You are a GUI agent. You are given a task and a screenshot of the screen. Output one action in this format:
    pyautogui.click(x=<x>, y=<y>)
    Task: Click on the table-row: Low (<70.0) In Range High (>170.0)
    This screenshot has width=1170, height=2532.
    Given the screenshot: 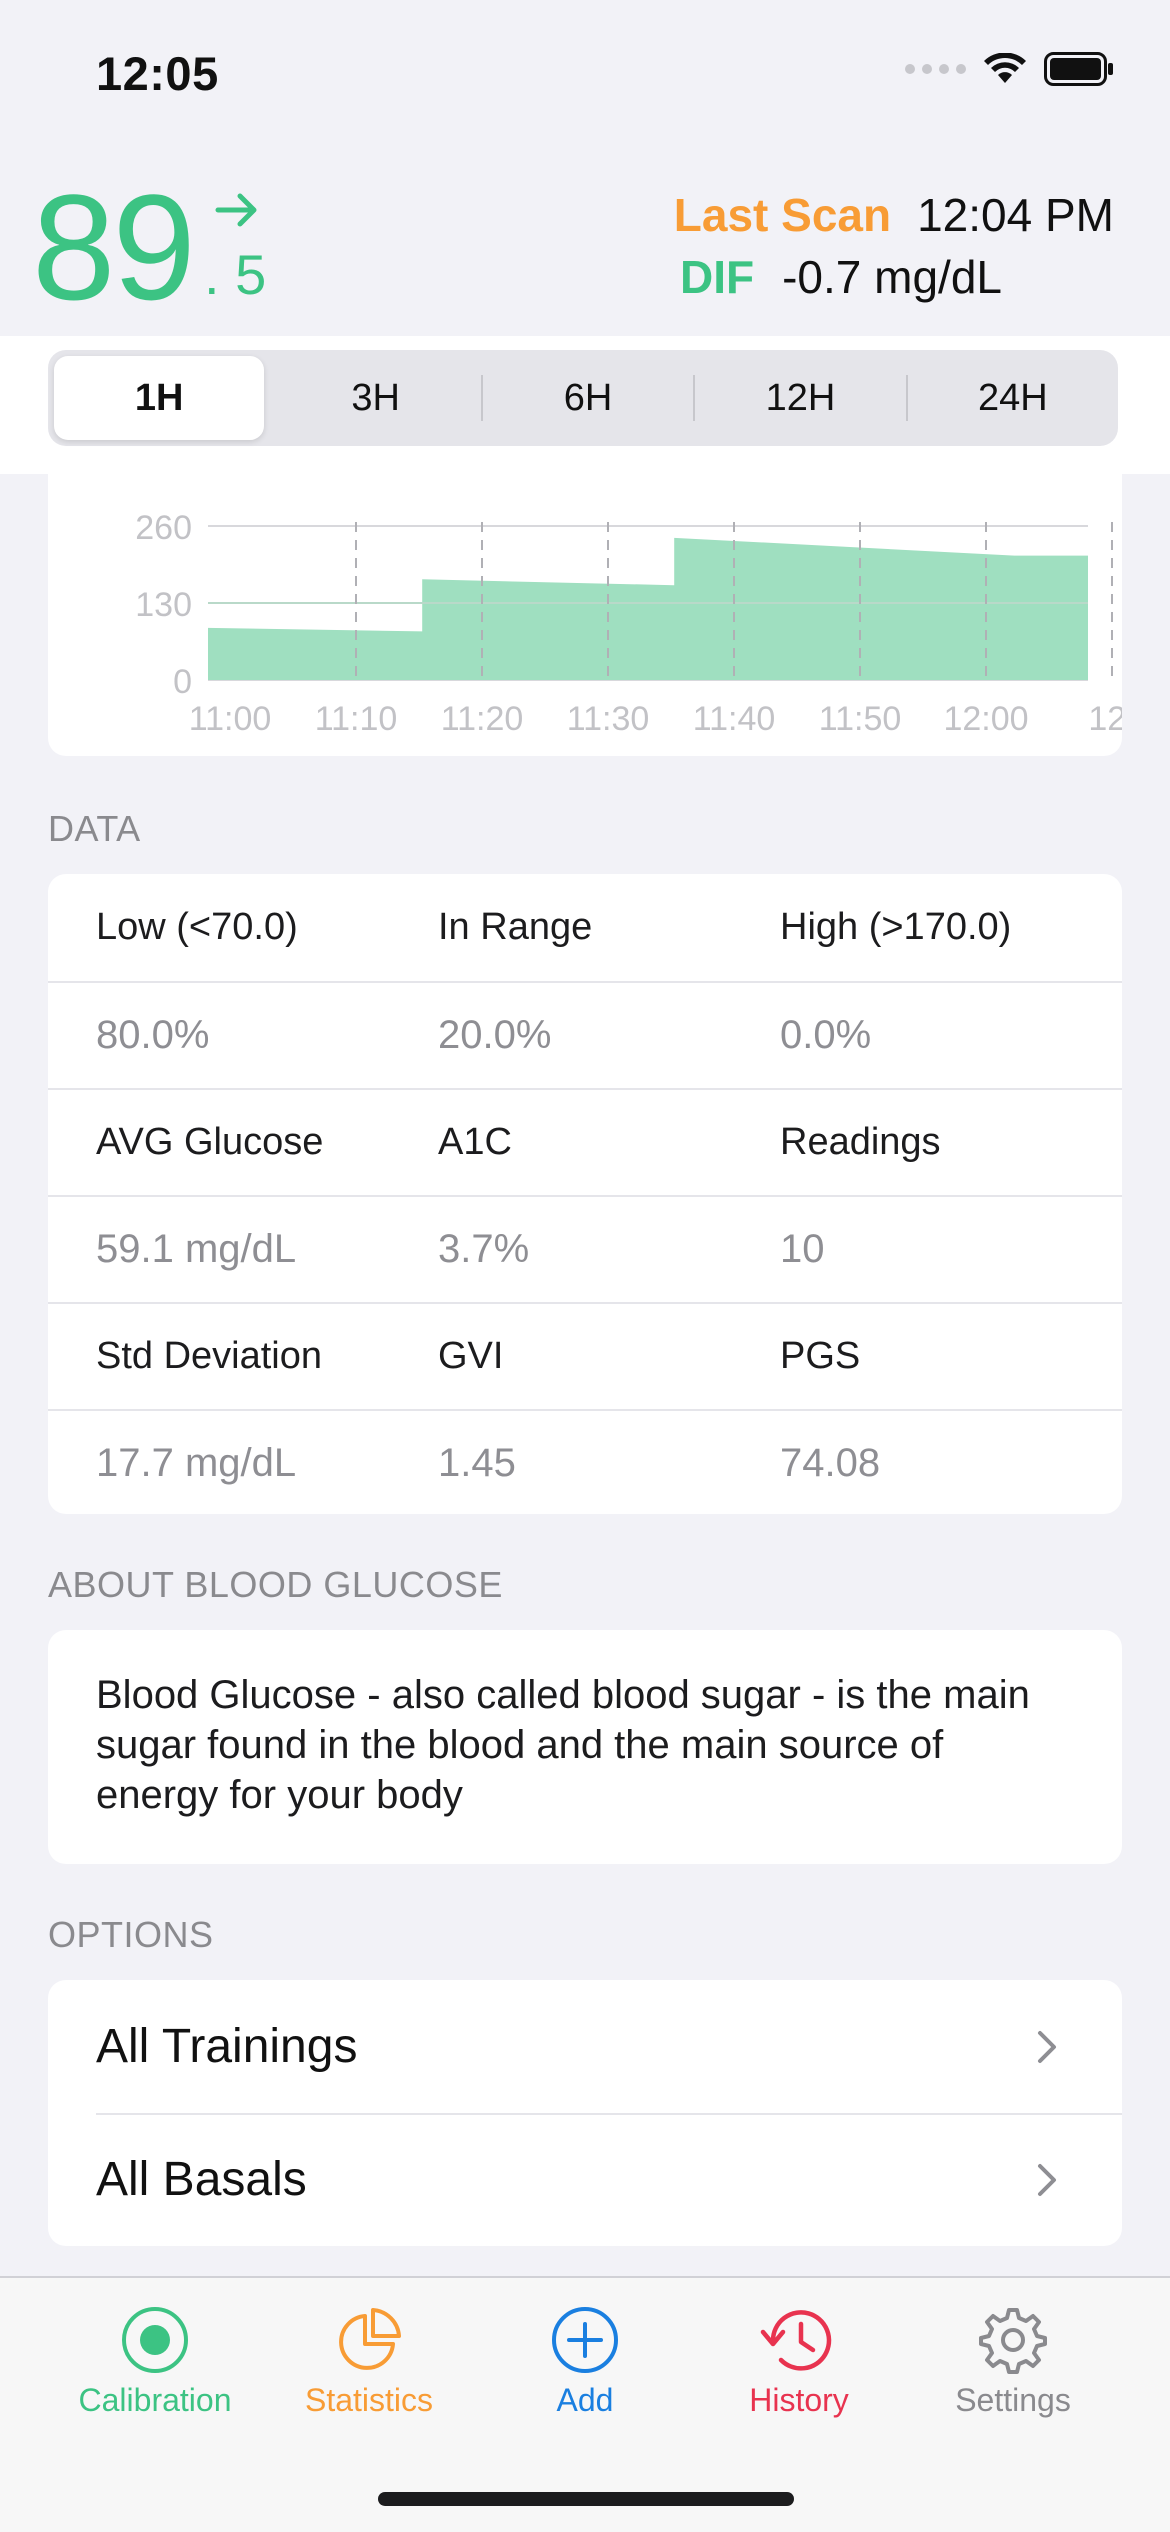 What is the action you would take?
    pyautogui.click(x=585, y=927)
    